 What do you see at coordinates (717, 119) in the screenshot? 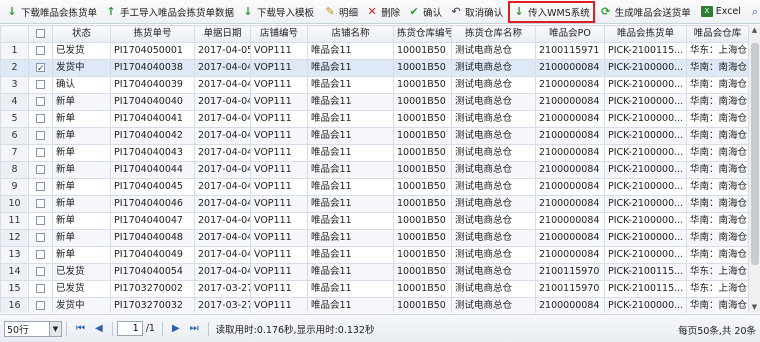
I see `table-cell: 华南：南海仓` at bounding box center [717, 119].